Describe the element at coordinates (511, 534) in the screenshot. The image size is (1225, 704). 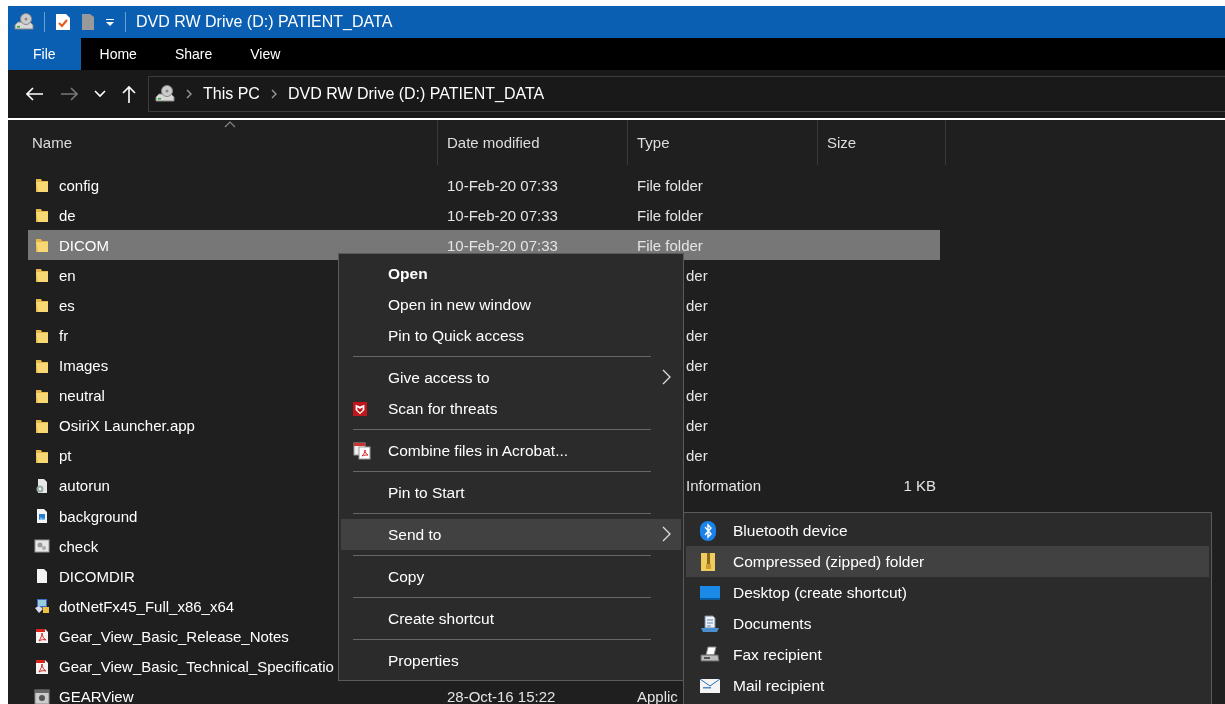
I see `menu-item: Send to` at that location.